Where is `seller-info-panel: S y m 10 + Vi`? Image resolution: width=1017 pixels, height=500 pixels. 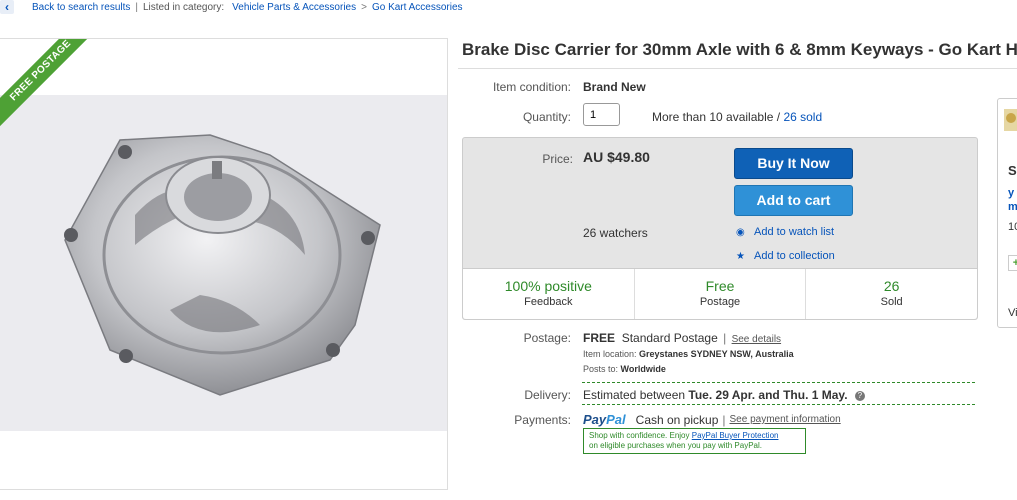 seller-info-panel: S y m 10 + Vi is located at coordinates (1007, 213).